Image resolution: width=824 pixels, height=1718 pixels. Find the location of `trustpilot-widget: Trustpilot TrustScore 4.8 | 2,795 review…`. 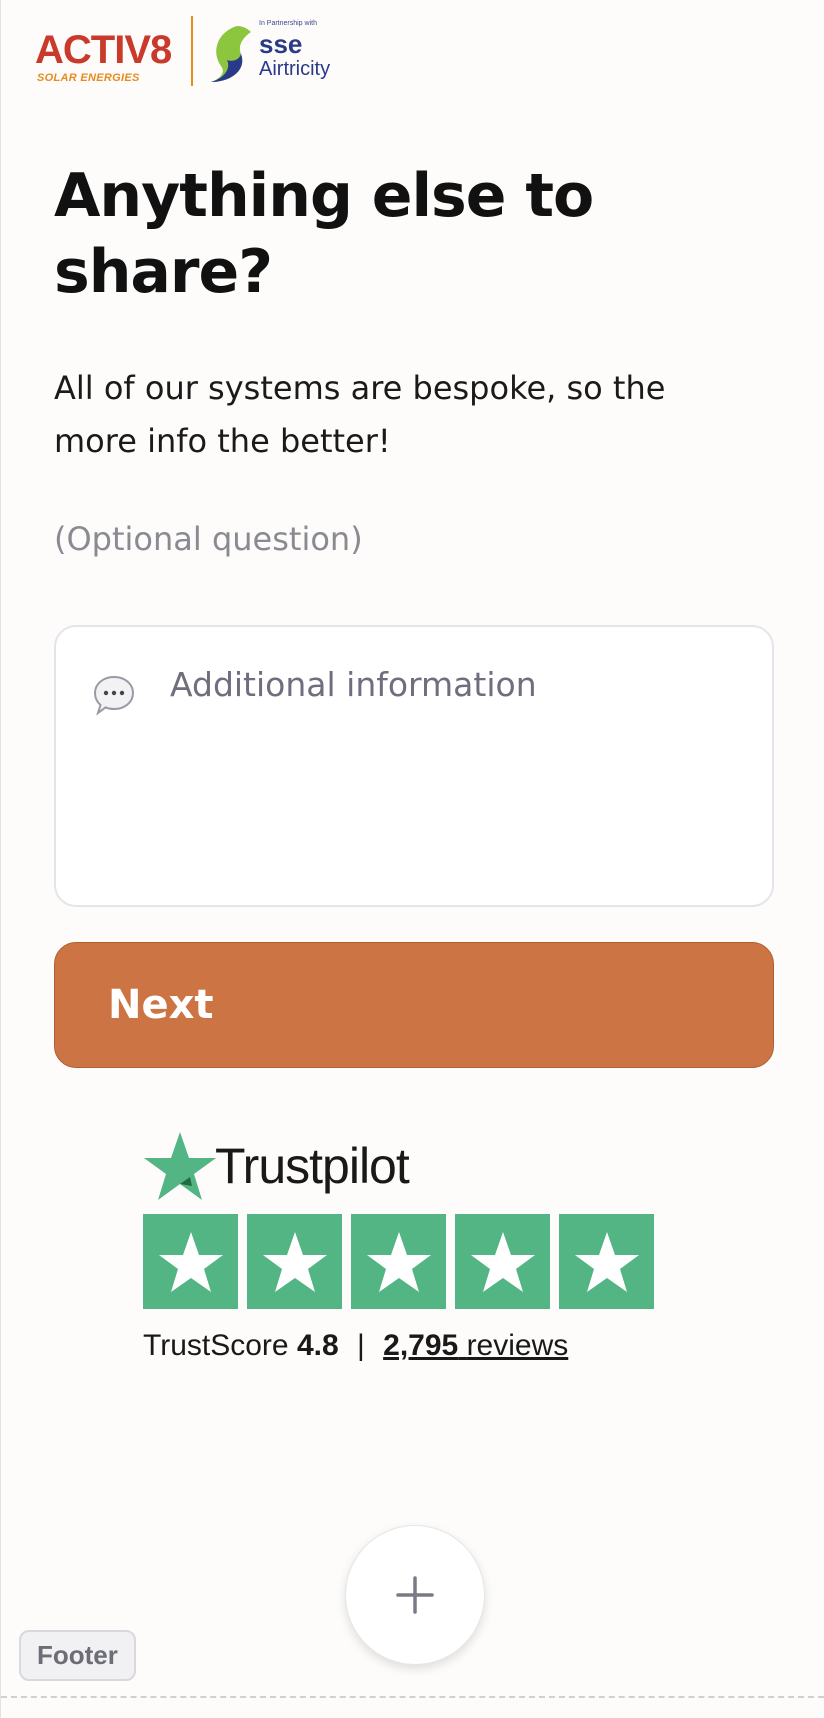

trustpilot-widget: Trustpilot TrustScore 4.8 | 2,795 review… is located at coordinates (413, 1246).